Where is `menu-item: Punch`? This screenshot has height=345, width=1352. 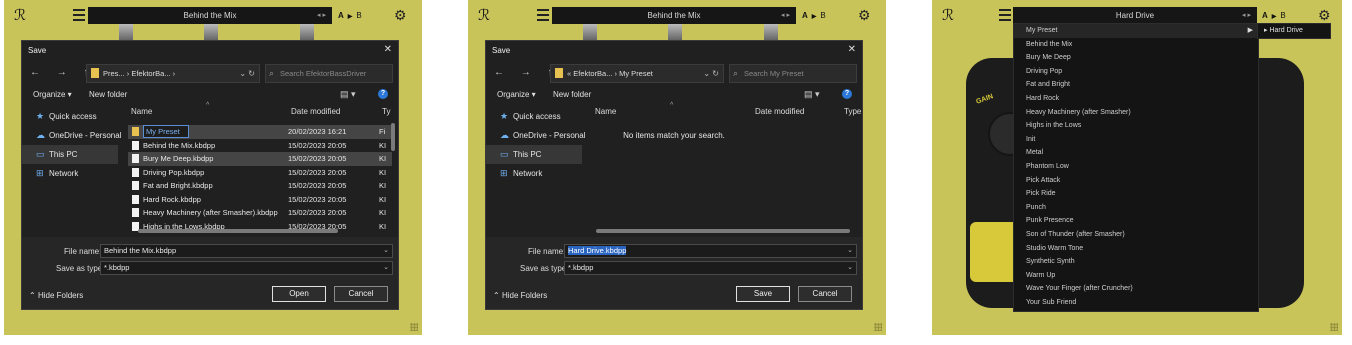 menu-item: Punch is located at coordinates (1136, 208).